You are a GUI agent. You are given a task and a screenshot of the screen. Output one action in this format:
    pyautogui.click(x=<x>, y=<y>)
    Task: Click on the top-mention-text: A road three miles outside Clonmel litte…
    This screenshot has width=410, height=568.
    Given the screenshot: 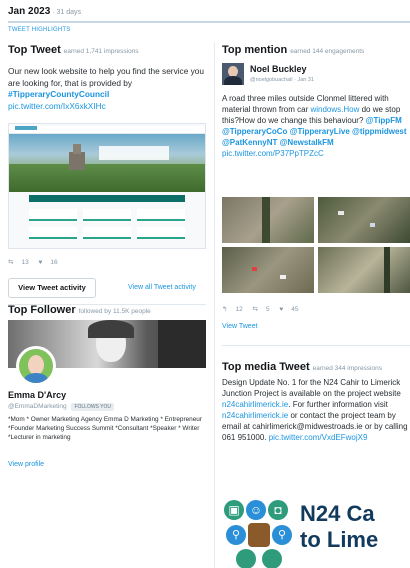 What is the action you would take?
    pyautogui.click(x=315, y=126)
    